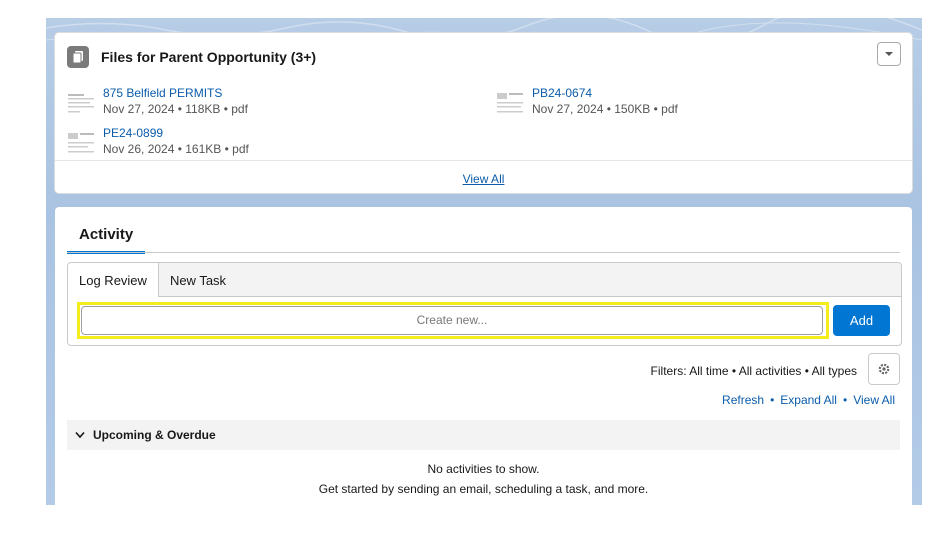  Describe the element at coordinates (176, 149) in the screenshot. I see `file-meta: Nov 26, 2024 • 161KB • pdf` at that location.